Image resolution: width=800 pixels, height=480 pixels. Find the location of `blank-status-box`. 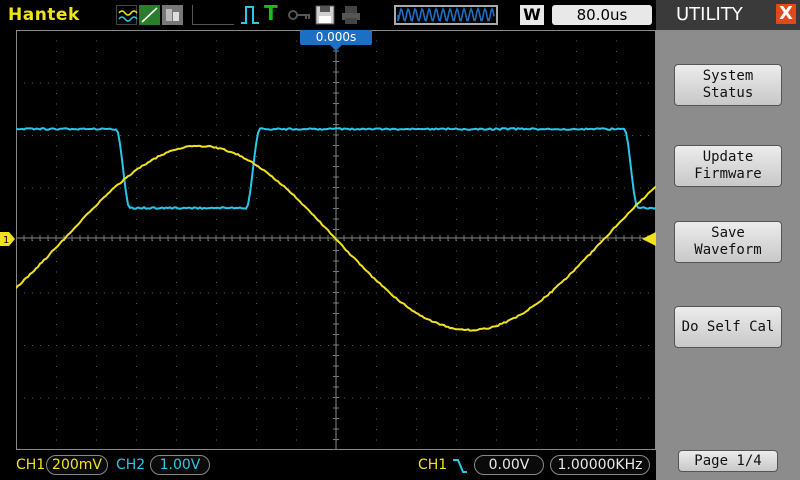

blank-status-box is located at coordinates (213, 15).